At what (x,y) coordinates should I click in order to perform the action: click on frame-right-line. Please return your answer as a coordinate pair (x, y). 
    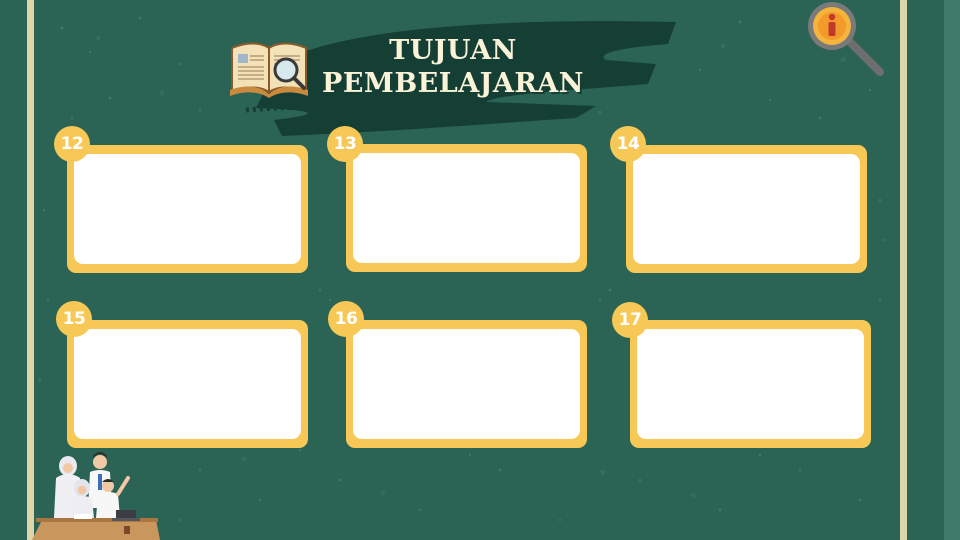
    Looking at the image, I should click on (903, 270).